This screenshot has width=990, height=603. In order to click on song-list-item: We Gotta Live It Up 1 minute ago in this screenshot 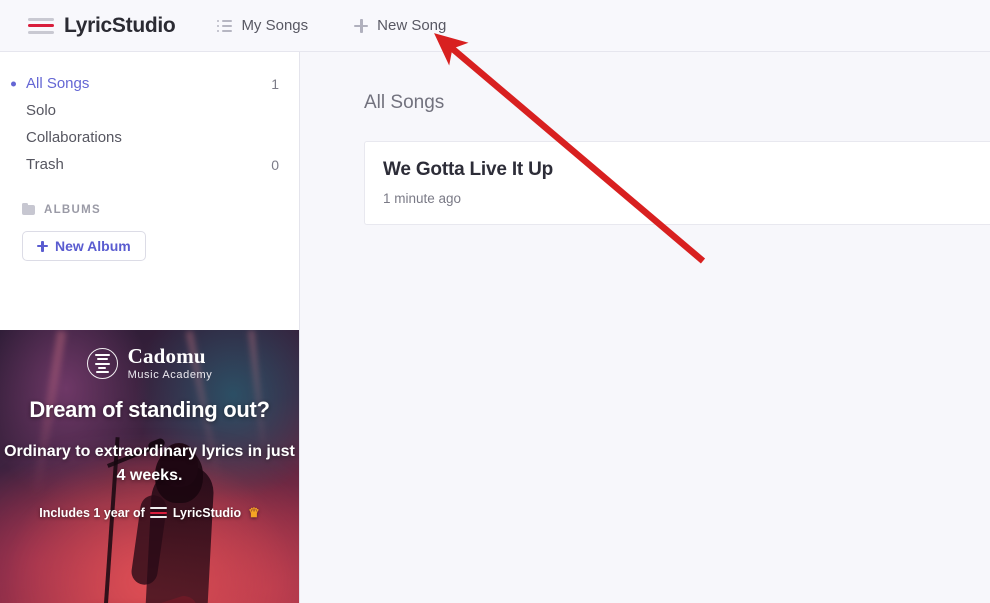, I will do `click(677, 183)`.